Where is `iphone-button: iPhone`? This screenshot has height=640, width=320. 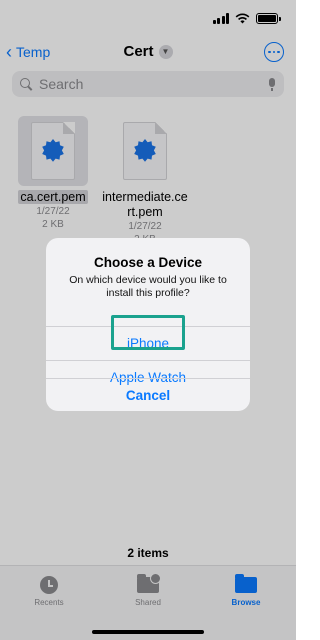
iphone-button: iPhone is located at coordinates (148, 343).